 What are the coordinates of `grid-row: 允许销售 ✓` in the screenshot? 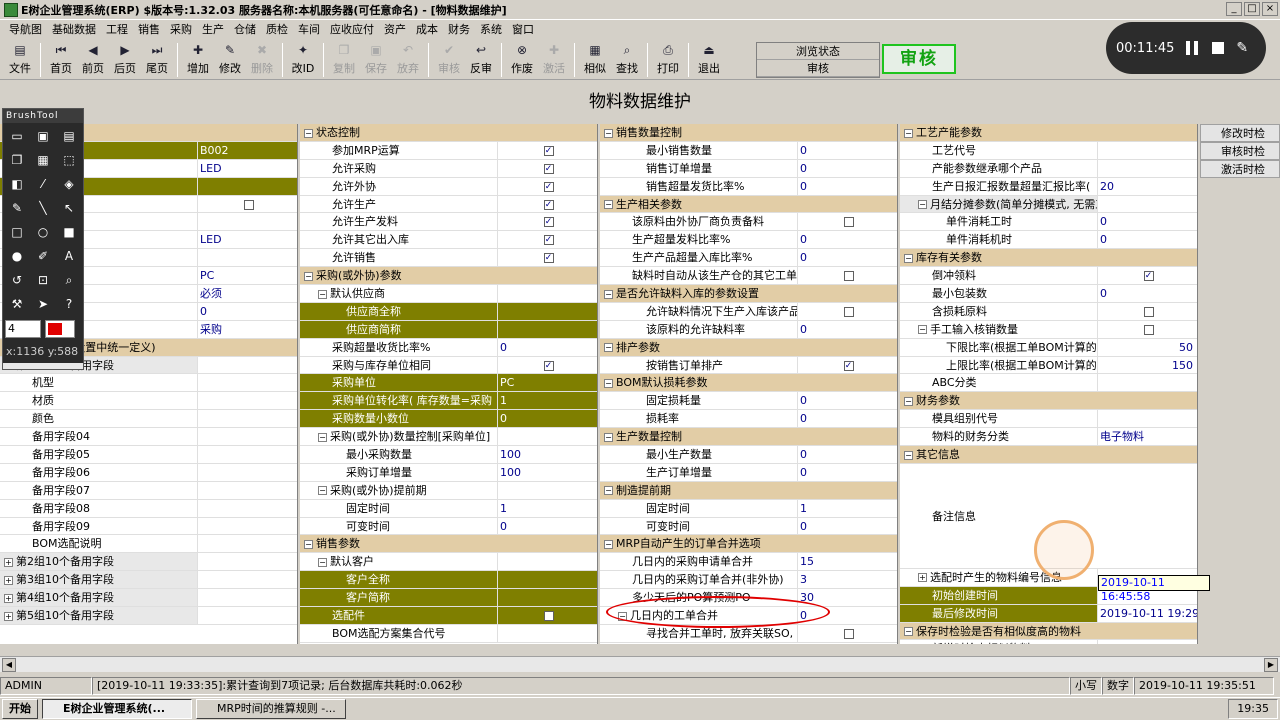 It's located at (448, 258).